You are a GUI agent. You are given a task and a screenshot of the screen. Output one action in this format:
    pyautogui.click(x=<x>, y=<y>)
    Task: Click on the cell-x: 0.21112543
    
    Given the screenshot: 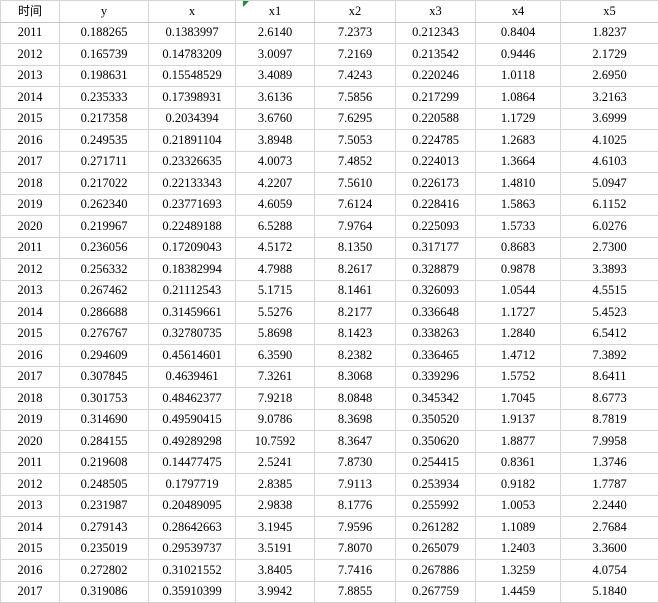 What is the action you would take?
    pyautogui.click(x=192, y=291)
    